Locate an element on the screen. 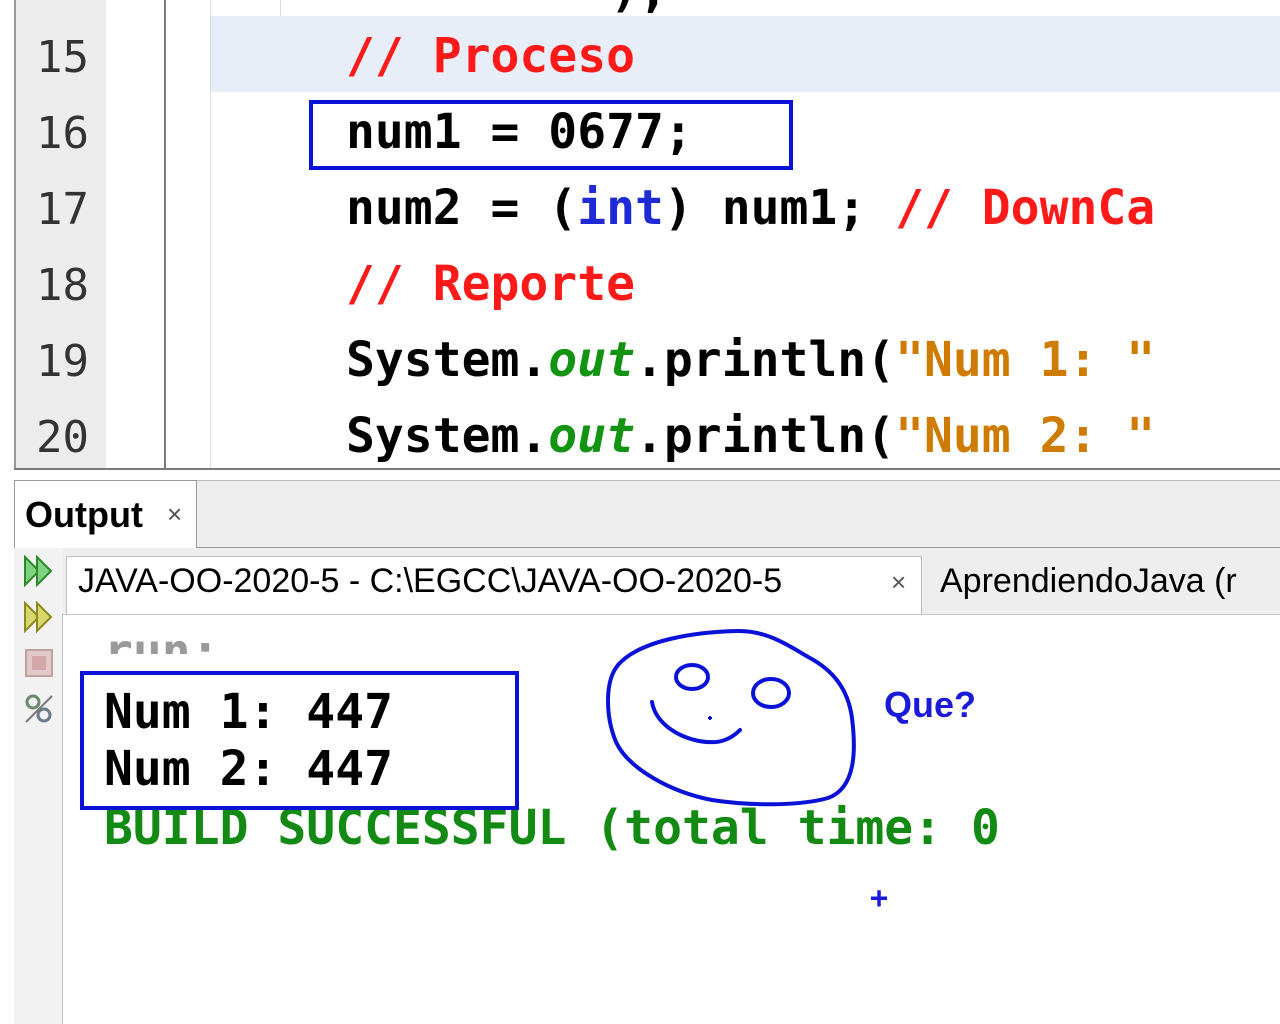 The width and height of the screenshot is (1280, 1024). code-line-20: System.out.println("Num 2: " is located at coordinates (750, 434).